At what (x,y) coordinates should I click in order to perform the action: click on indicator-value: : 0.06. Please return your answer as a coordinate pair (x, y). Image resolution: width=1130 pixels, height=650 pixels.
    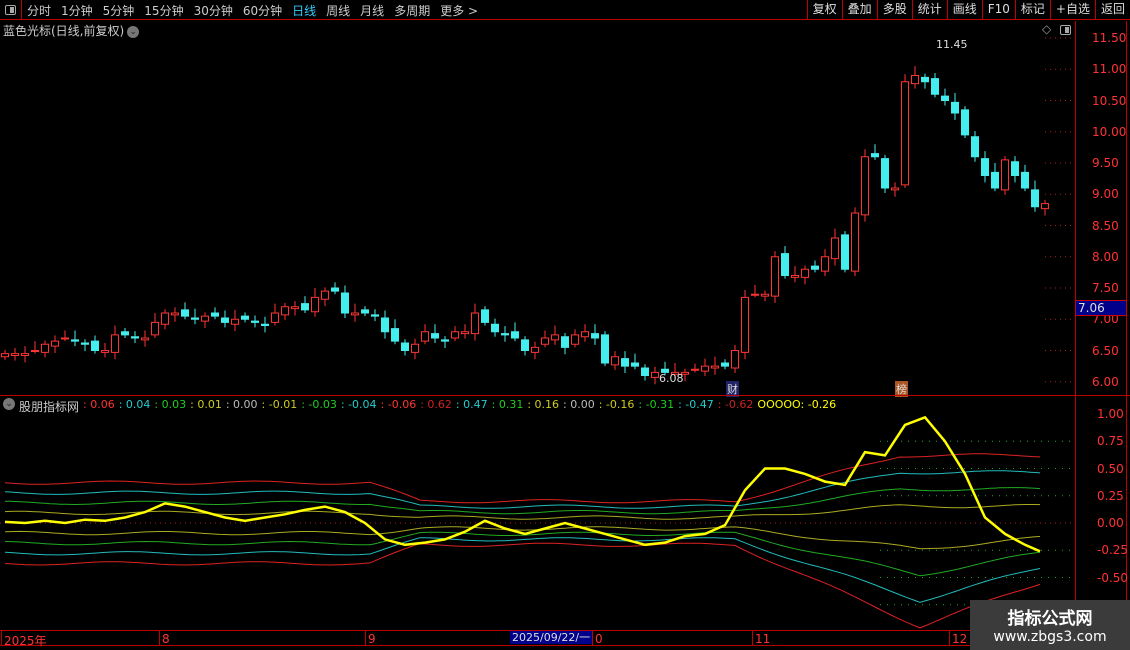
    Looking at the image, I should click on (99, 404).